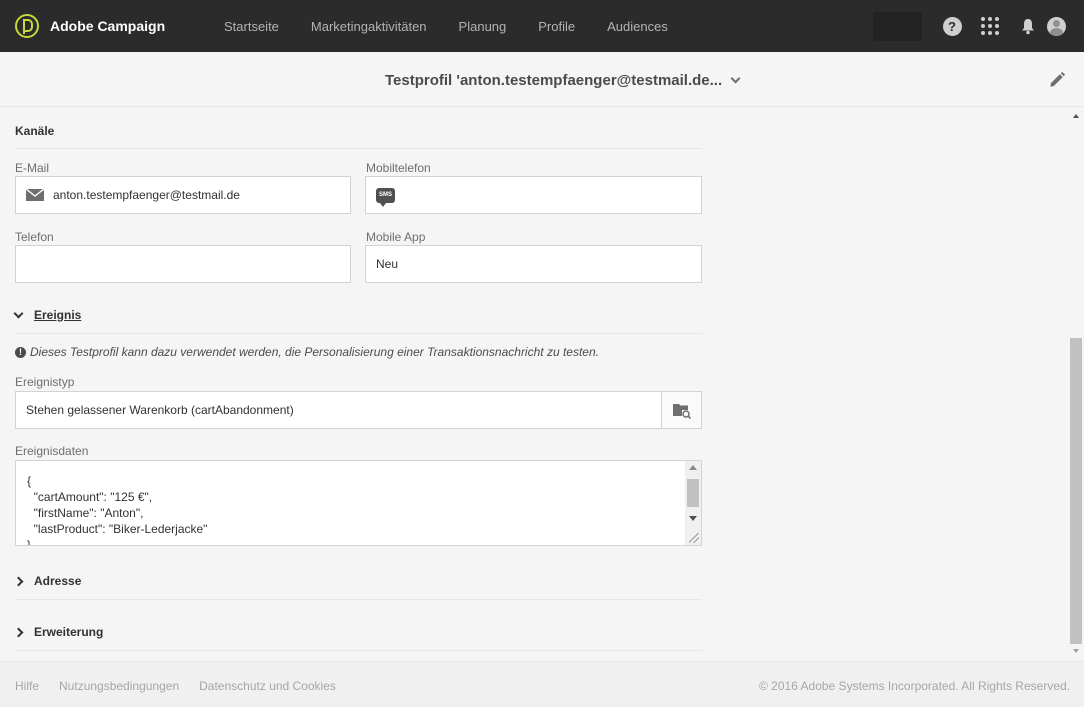 Image resolution: width=1084 pixels, height=707 pixels. Describe the element at coordinates (267, 686) in the screenshot. I see `footer-link-privacy: Datenschutz und Cookies` at that location.